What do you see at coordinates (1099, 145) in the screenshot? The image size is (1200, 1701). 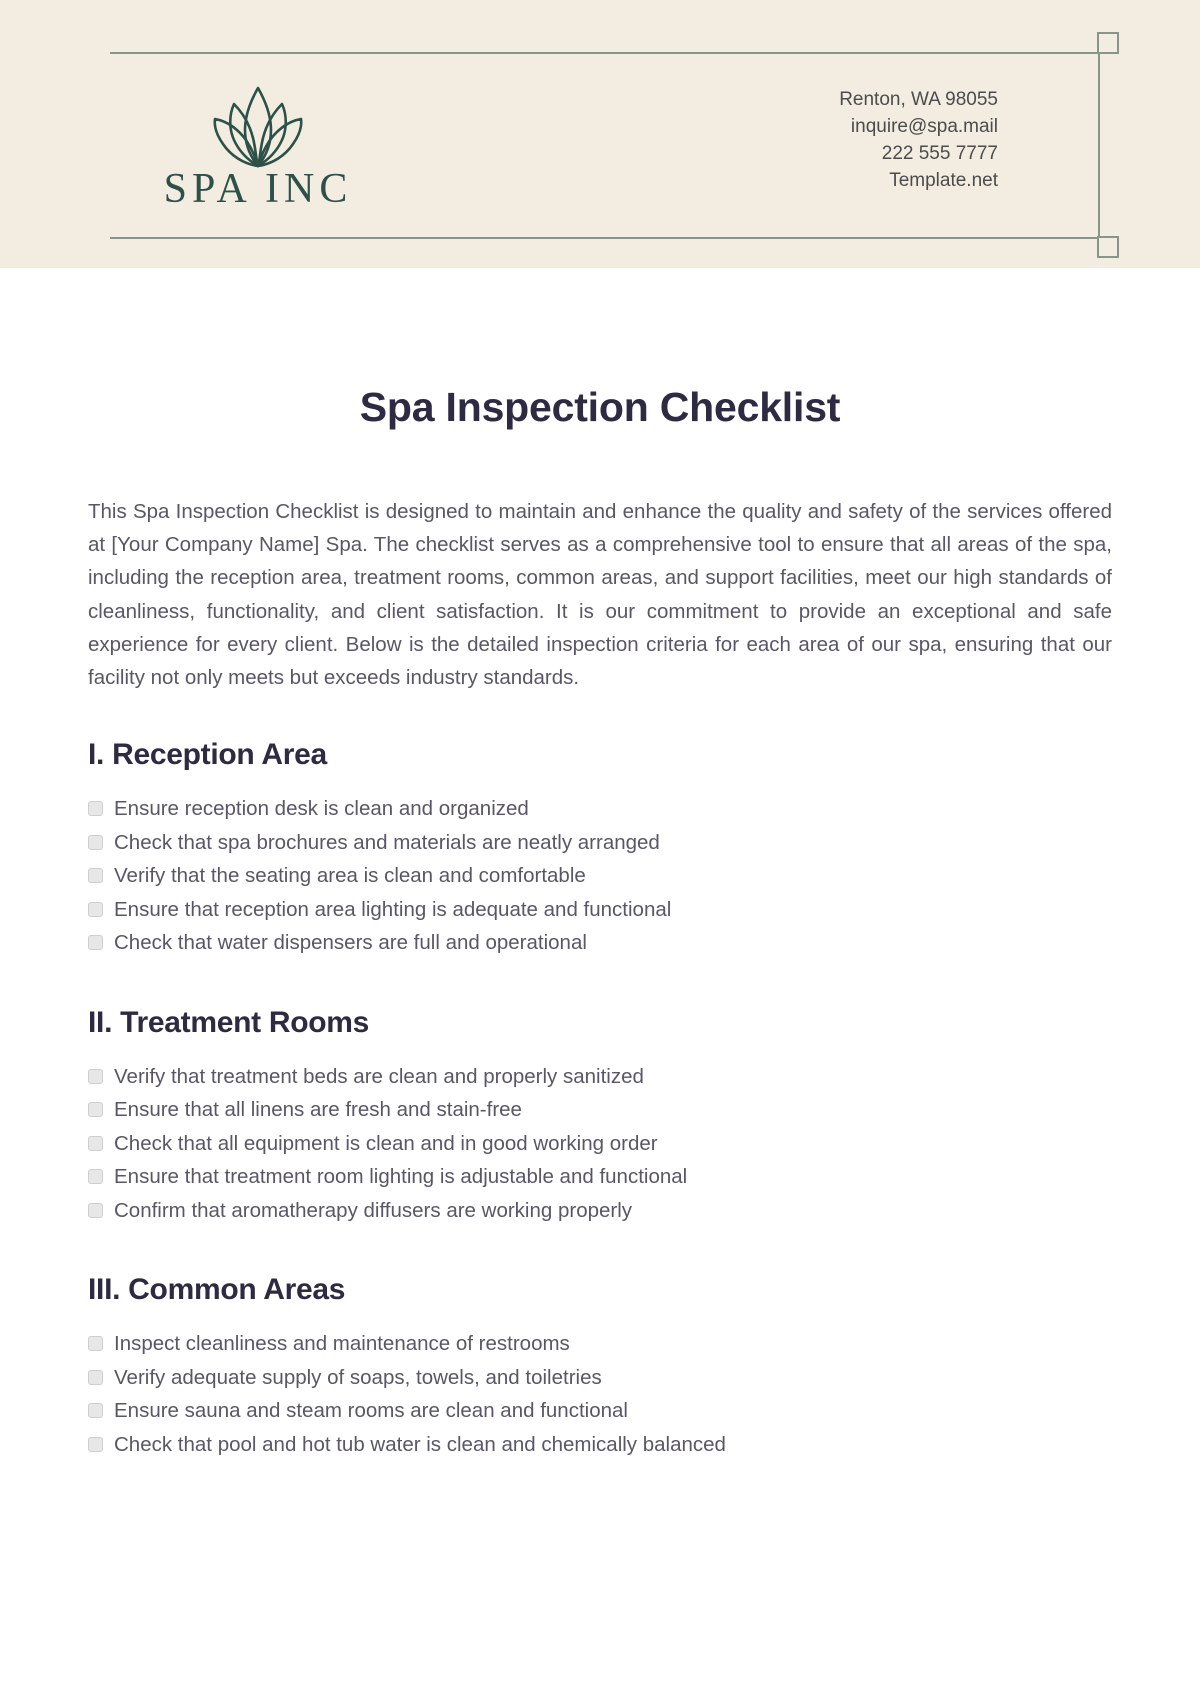 I see `header-vertical-rule` at bounding box center [1099, 145].